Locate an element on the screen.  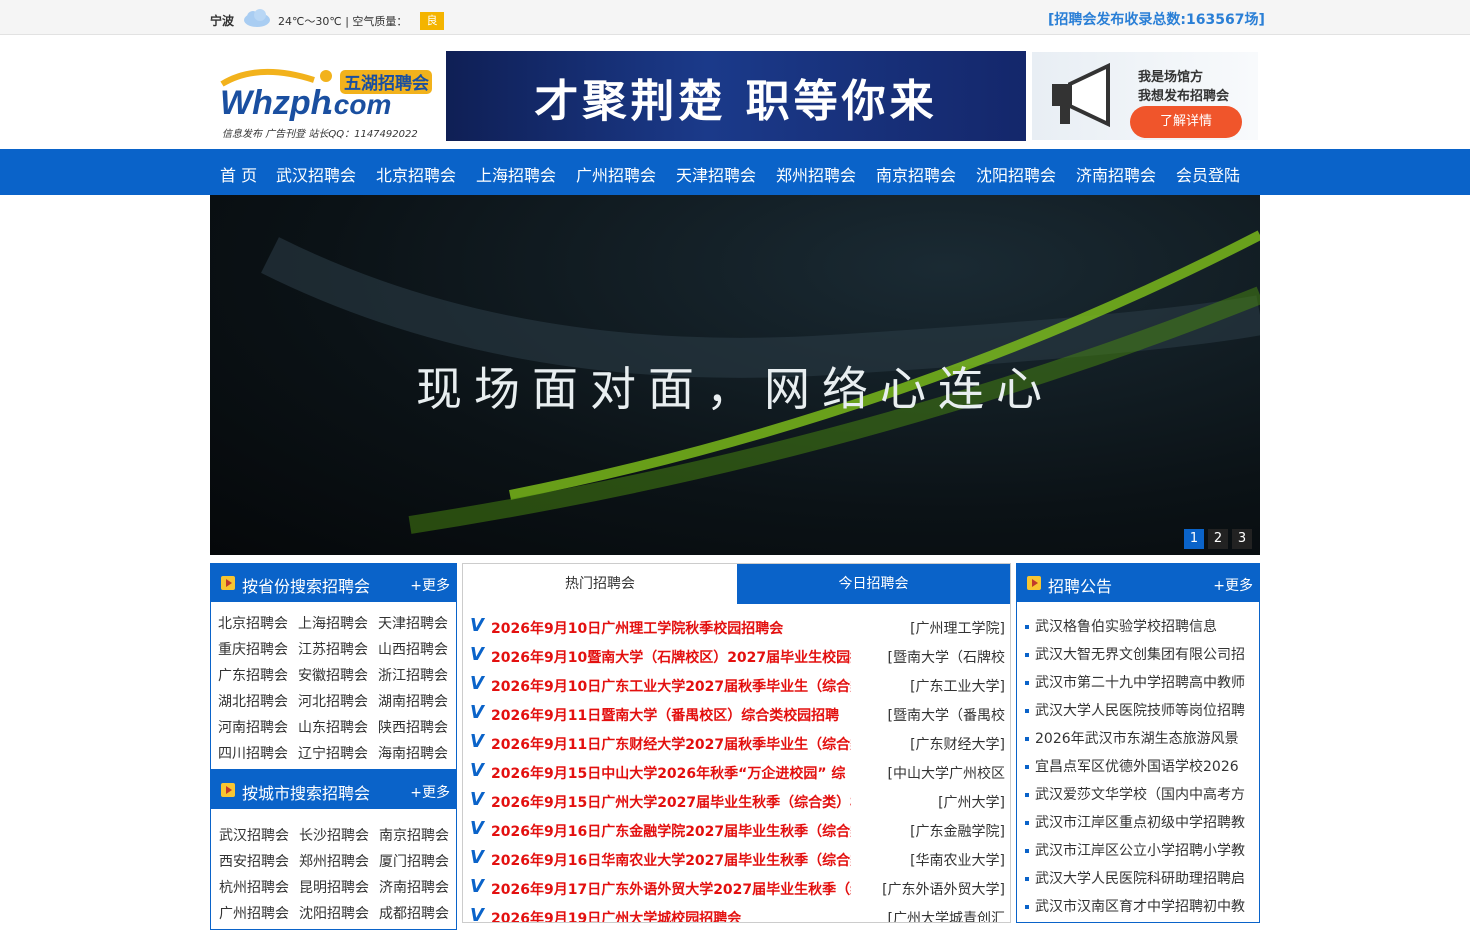
tab-hot-fairs: 热门招聘会 is located at coordinates (600, 584).